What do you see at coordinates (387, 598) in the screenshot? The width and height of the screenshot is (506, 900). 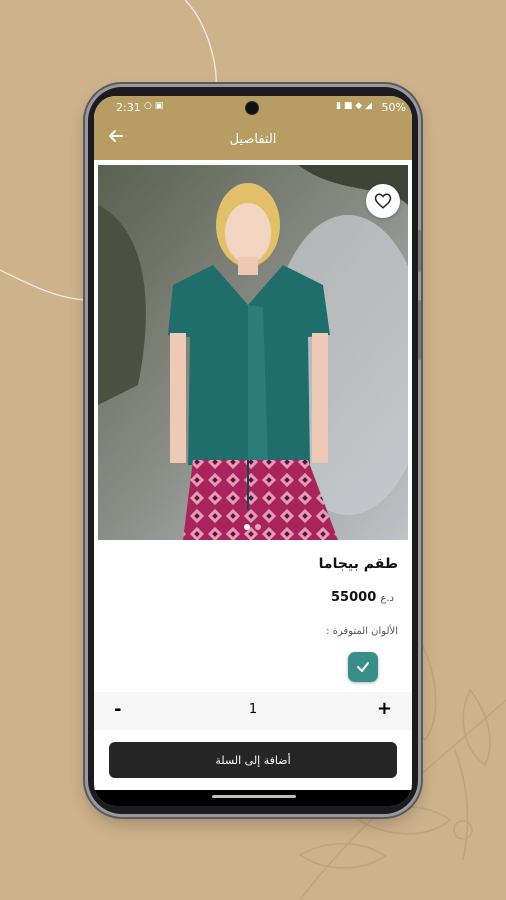 I see `price-currency: د.ع` at bounding box center [387, 598].